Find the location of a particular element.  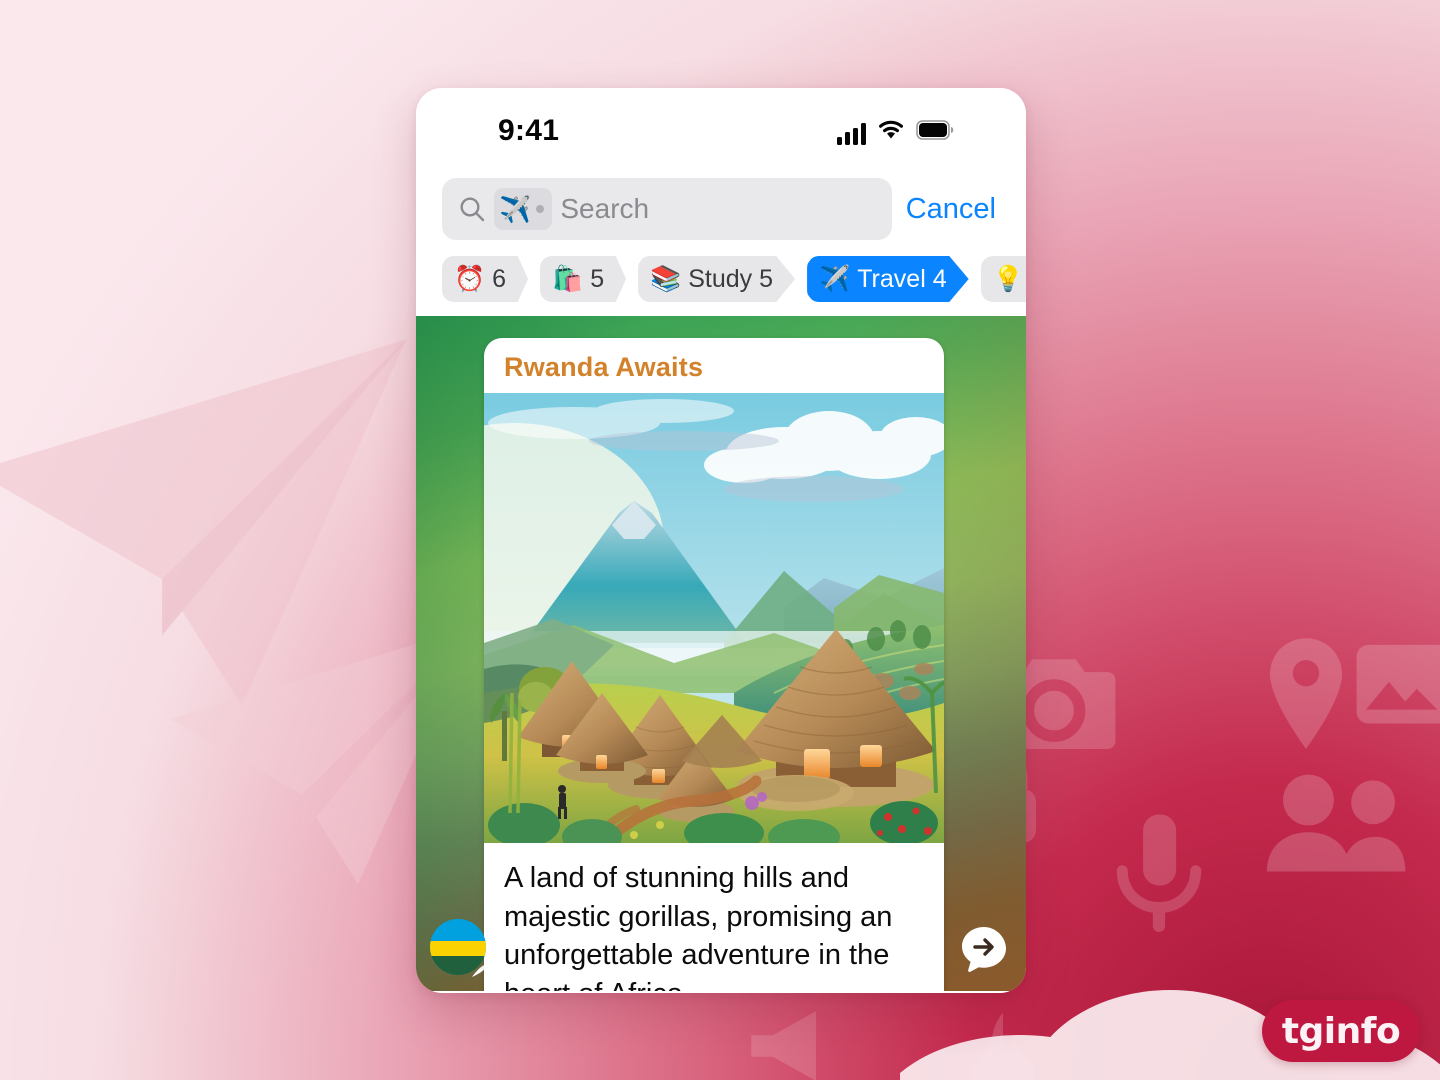

search-token-travel: ✈️ is located at coordinates (523, 209).